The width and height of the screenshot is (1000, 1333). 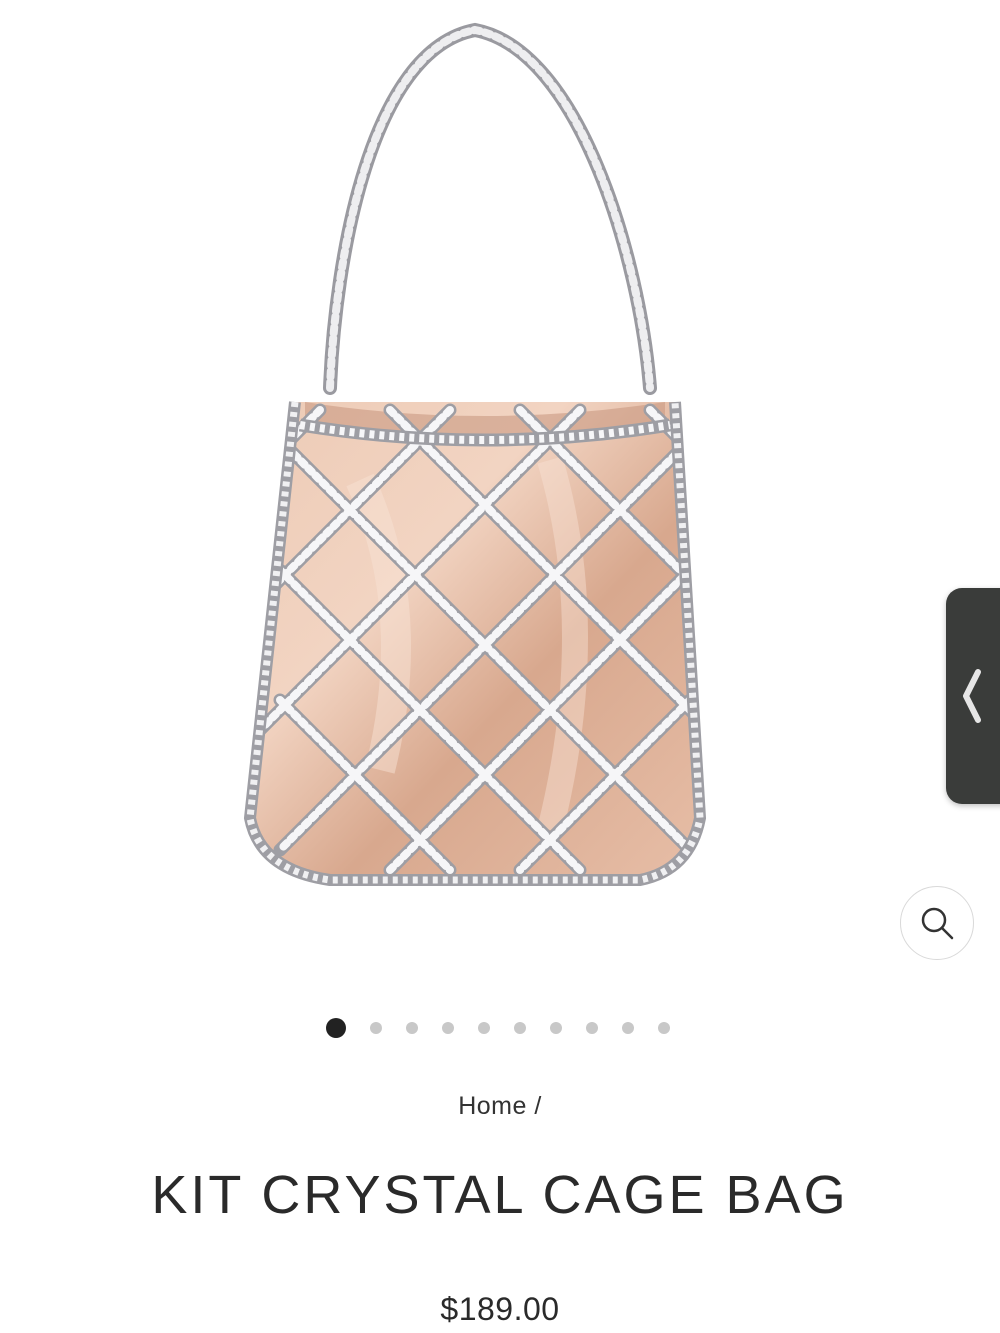 I want to click on breadcrumb: Home /, so click(x=500, y=1106).